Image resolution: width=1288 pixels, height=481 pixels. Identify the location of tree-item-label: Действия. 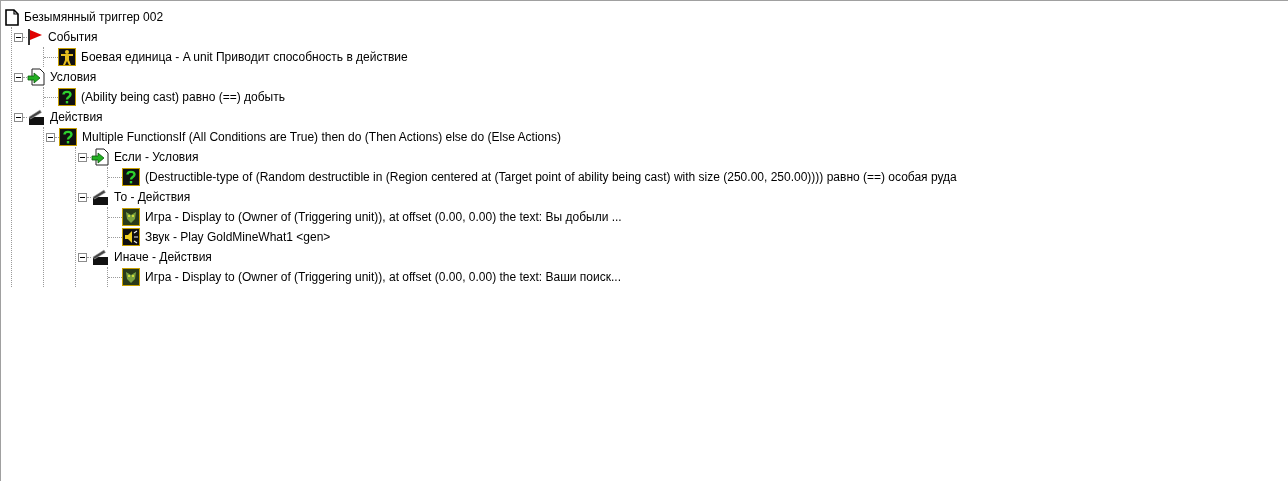
(76, 117).